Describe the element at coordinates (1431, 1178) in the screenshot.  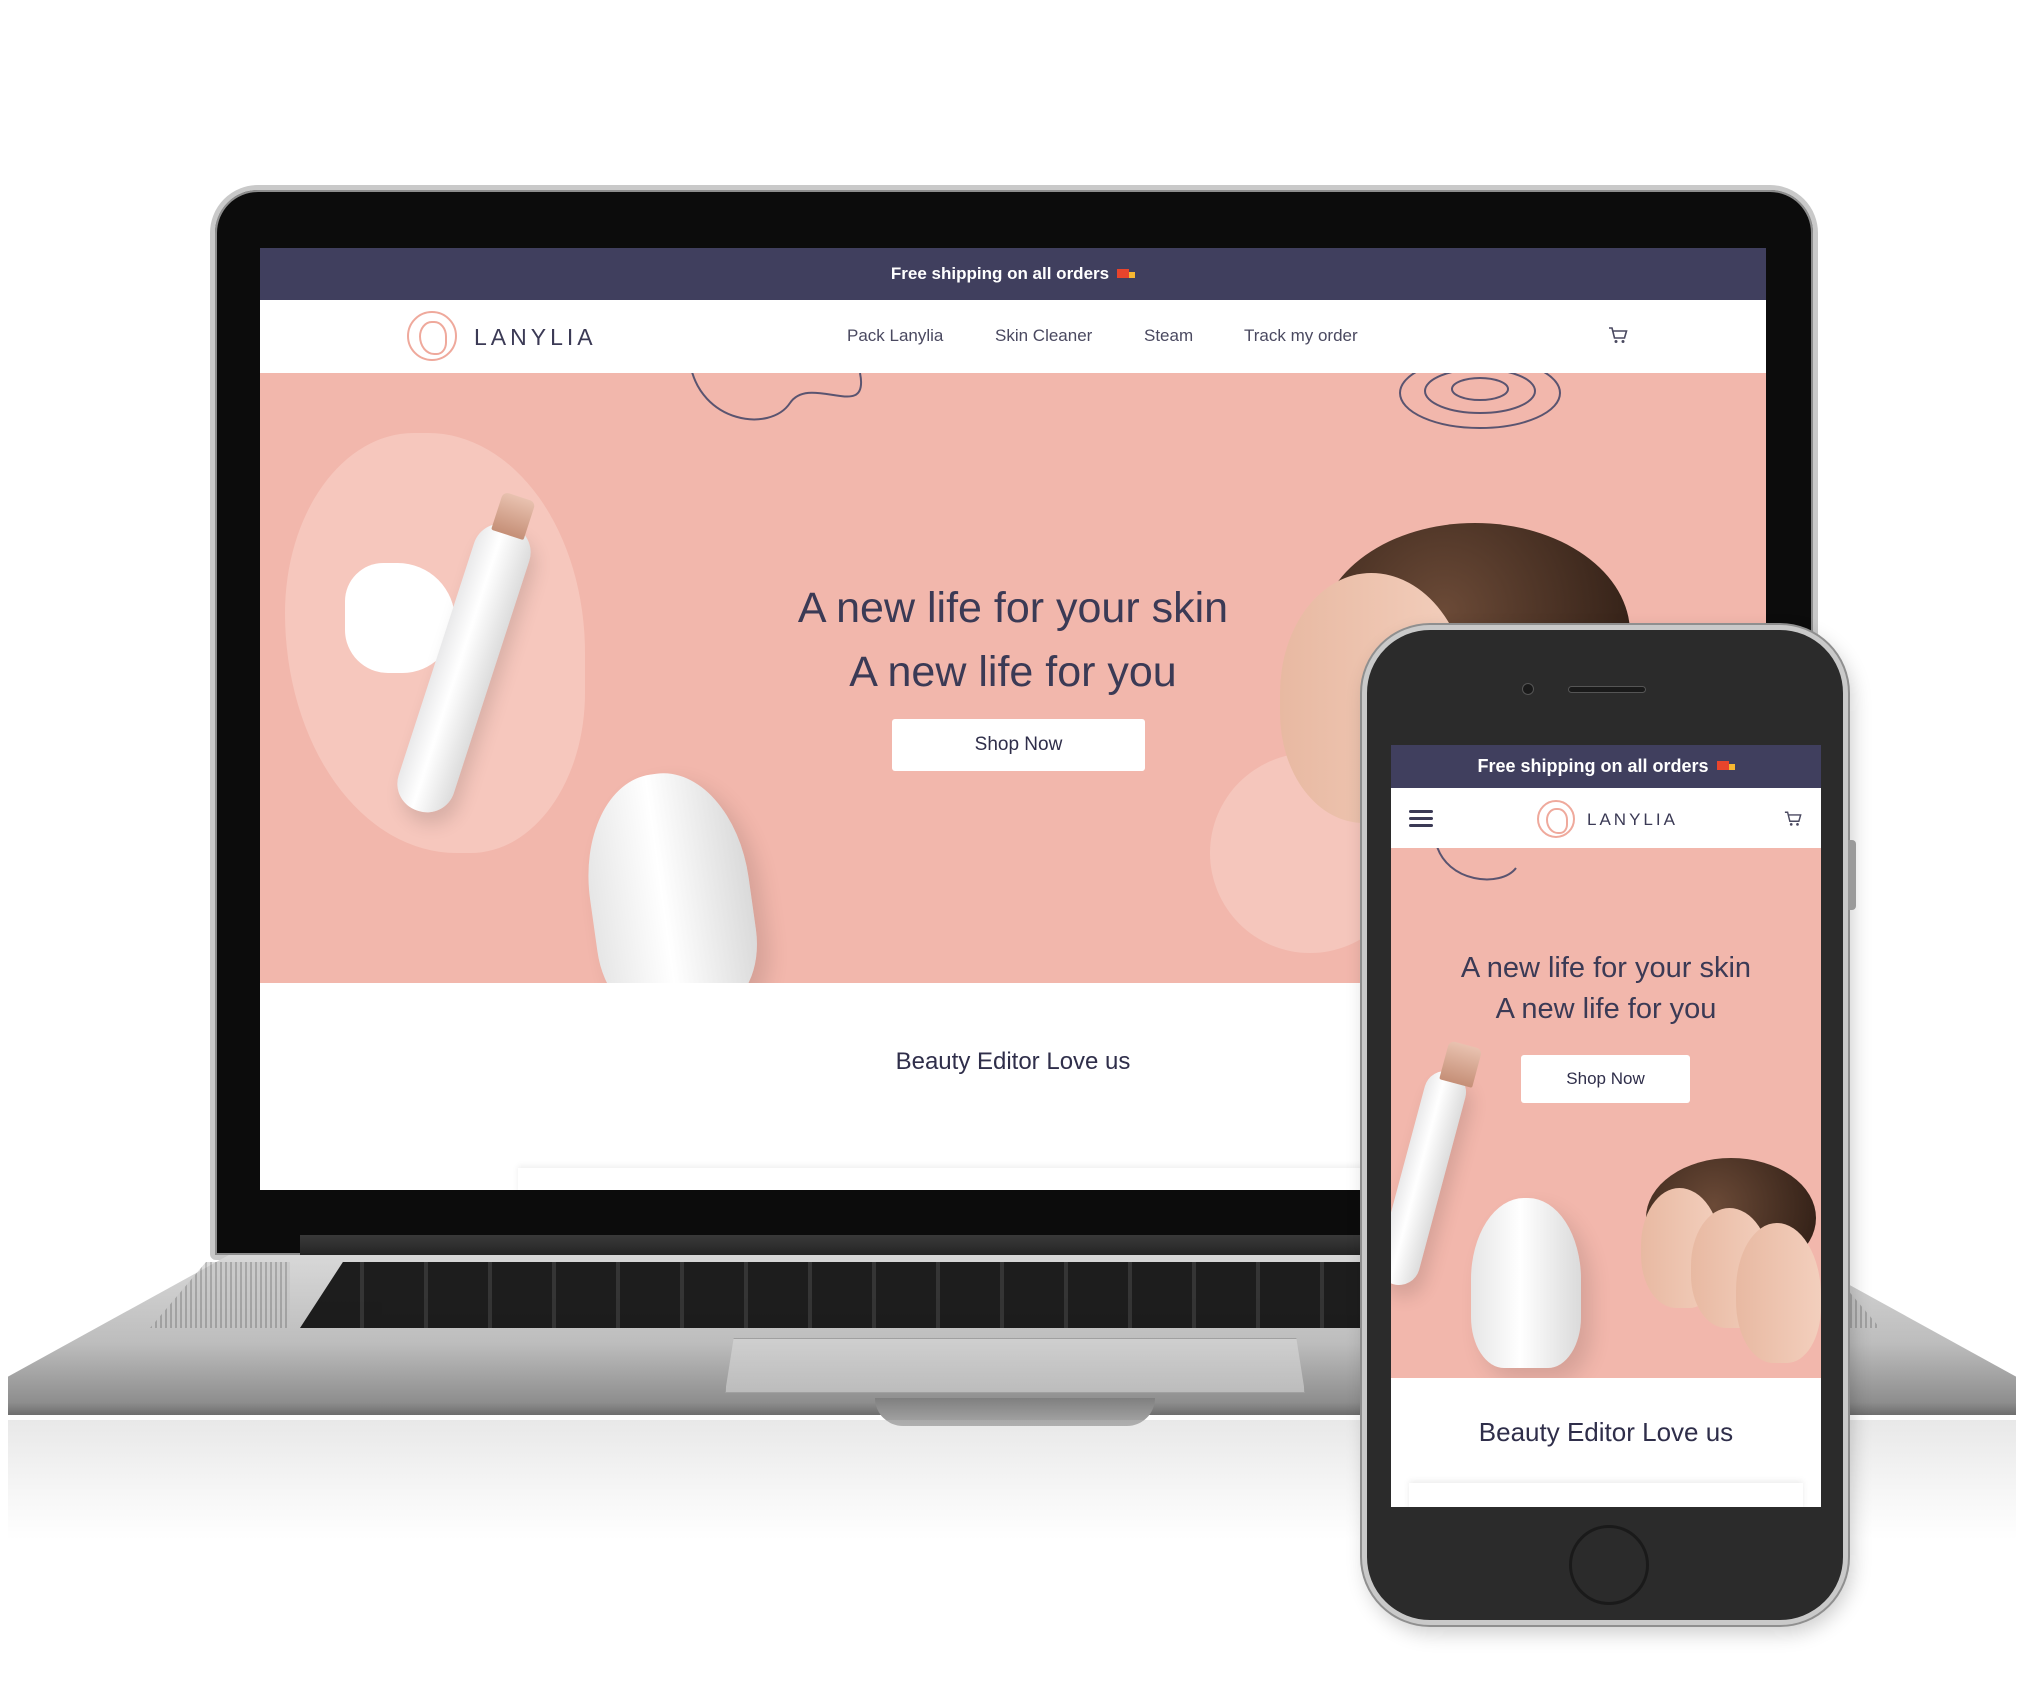
I see `skin-cleaner-device-image` at that location.